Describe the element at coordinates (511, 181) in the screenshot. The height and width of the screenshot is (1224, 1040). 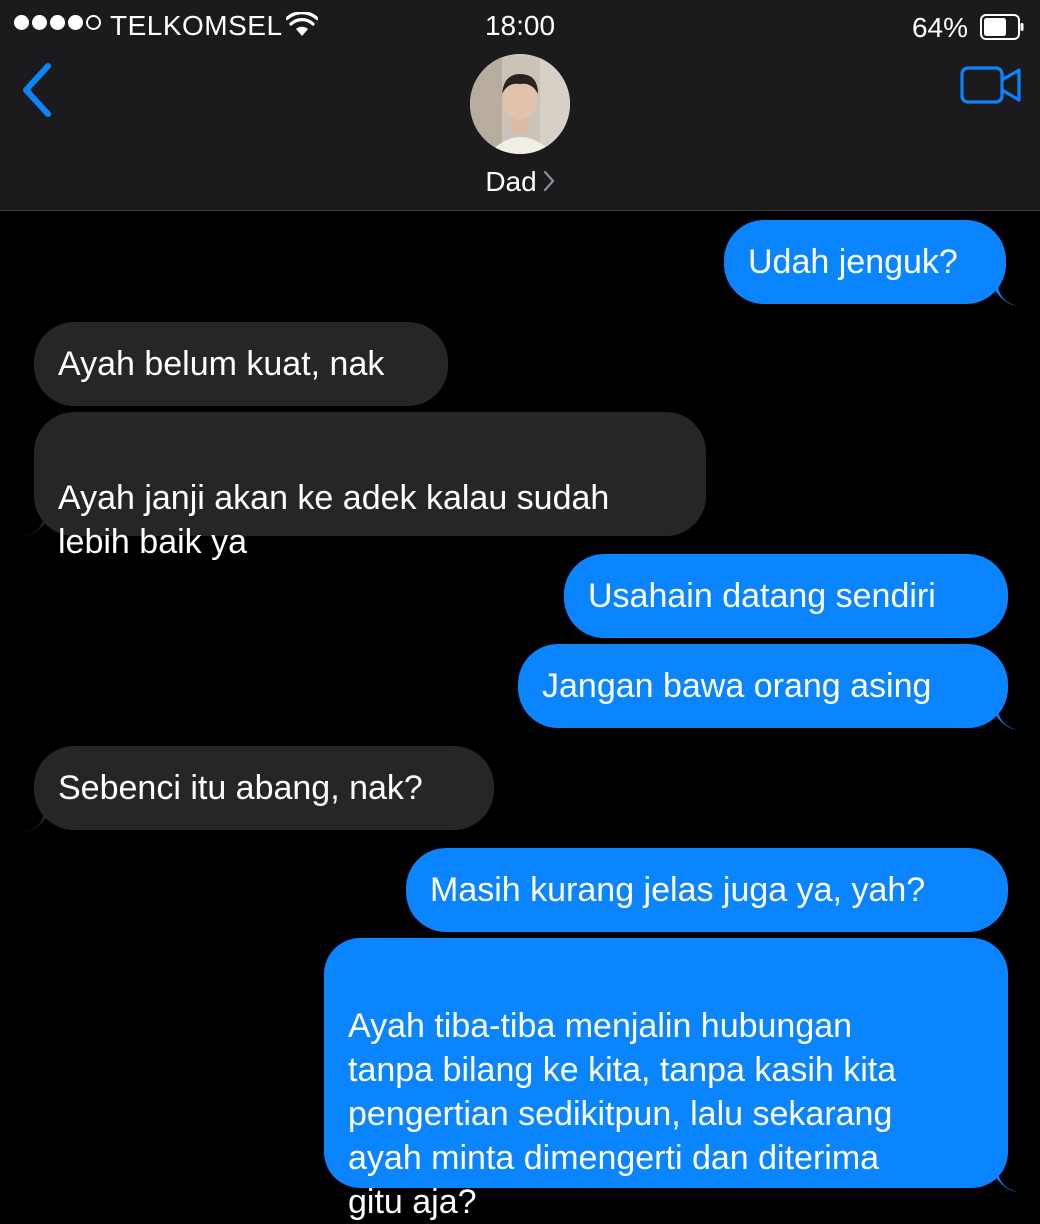
I see `contact-name: Dad` at that location.